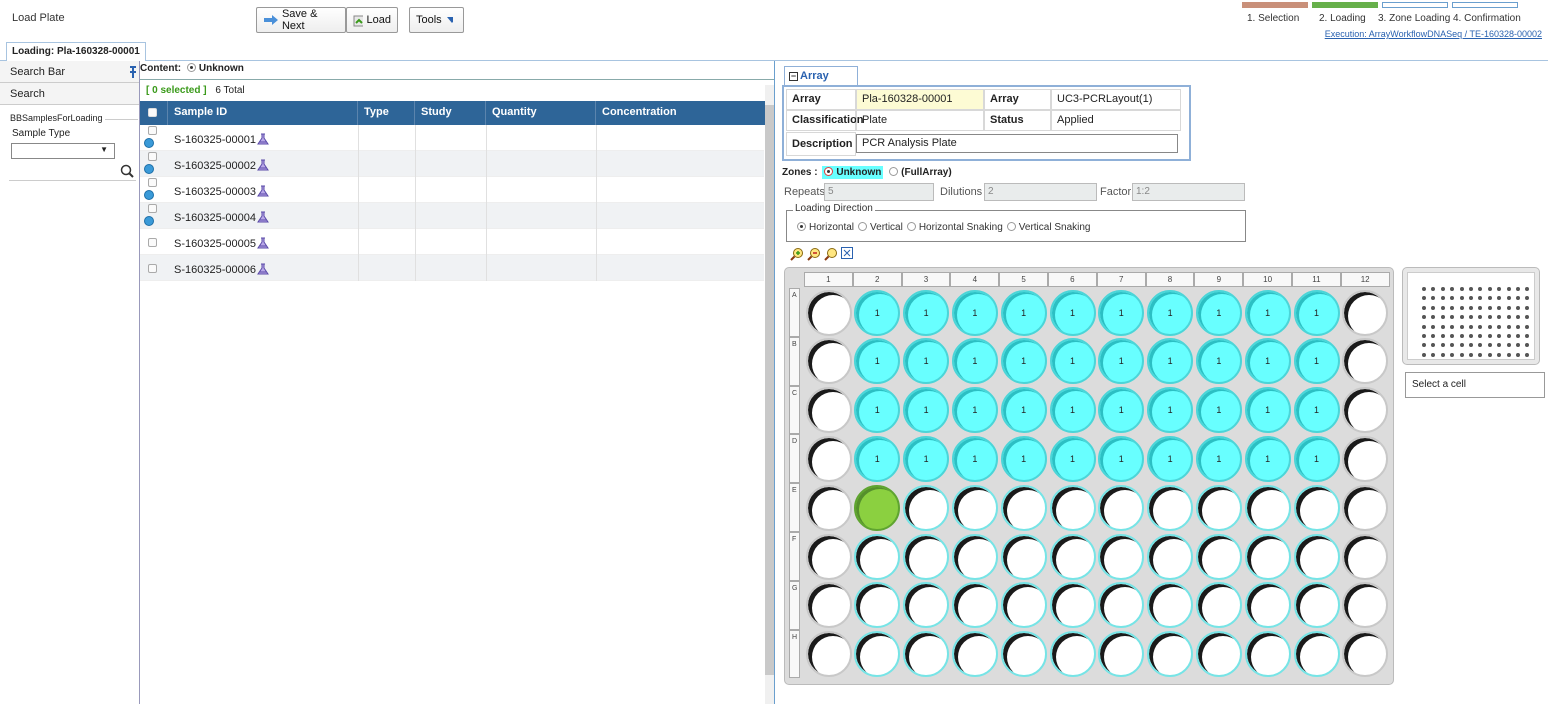 The height and width of the screenshot is (704, 1548). Describe the element at coordinates (877, 507) in the screenshot. I see `well-E2` at that location.